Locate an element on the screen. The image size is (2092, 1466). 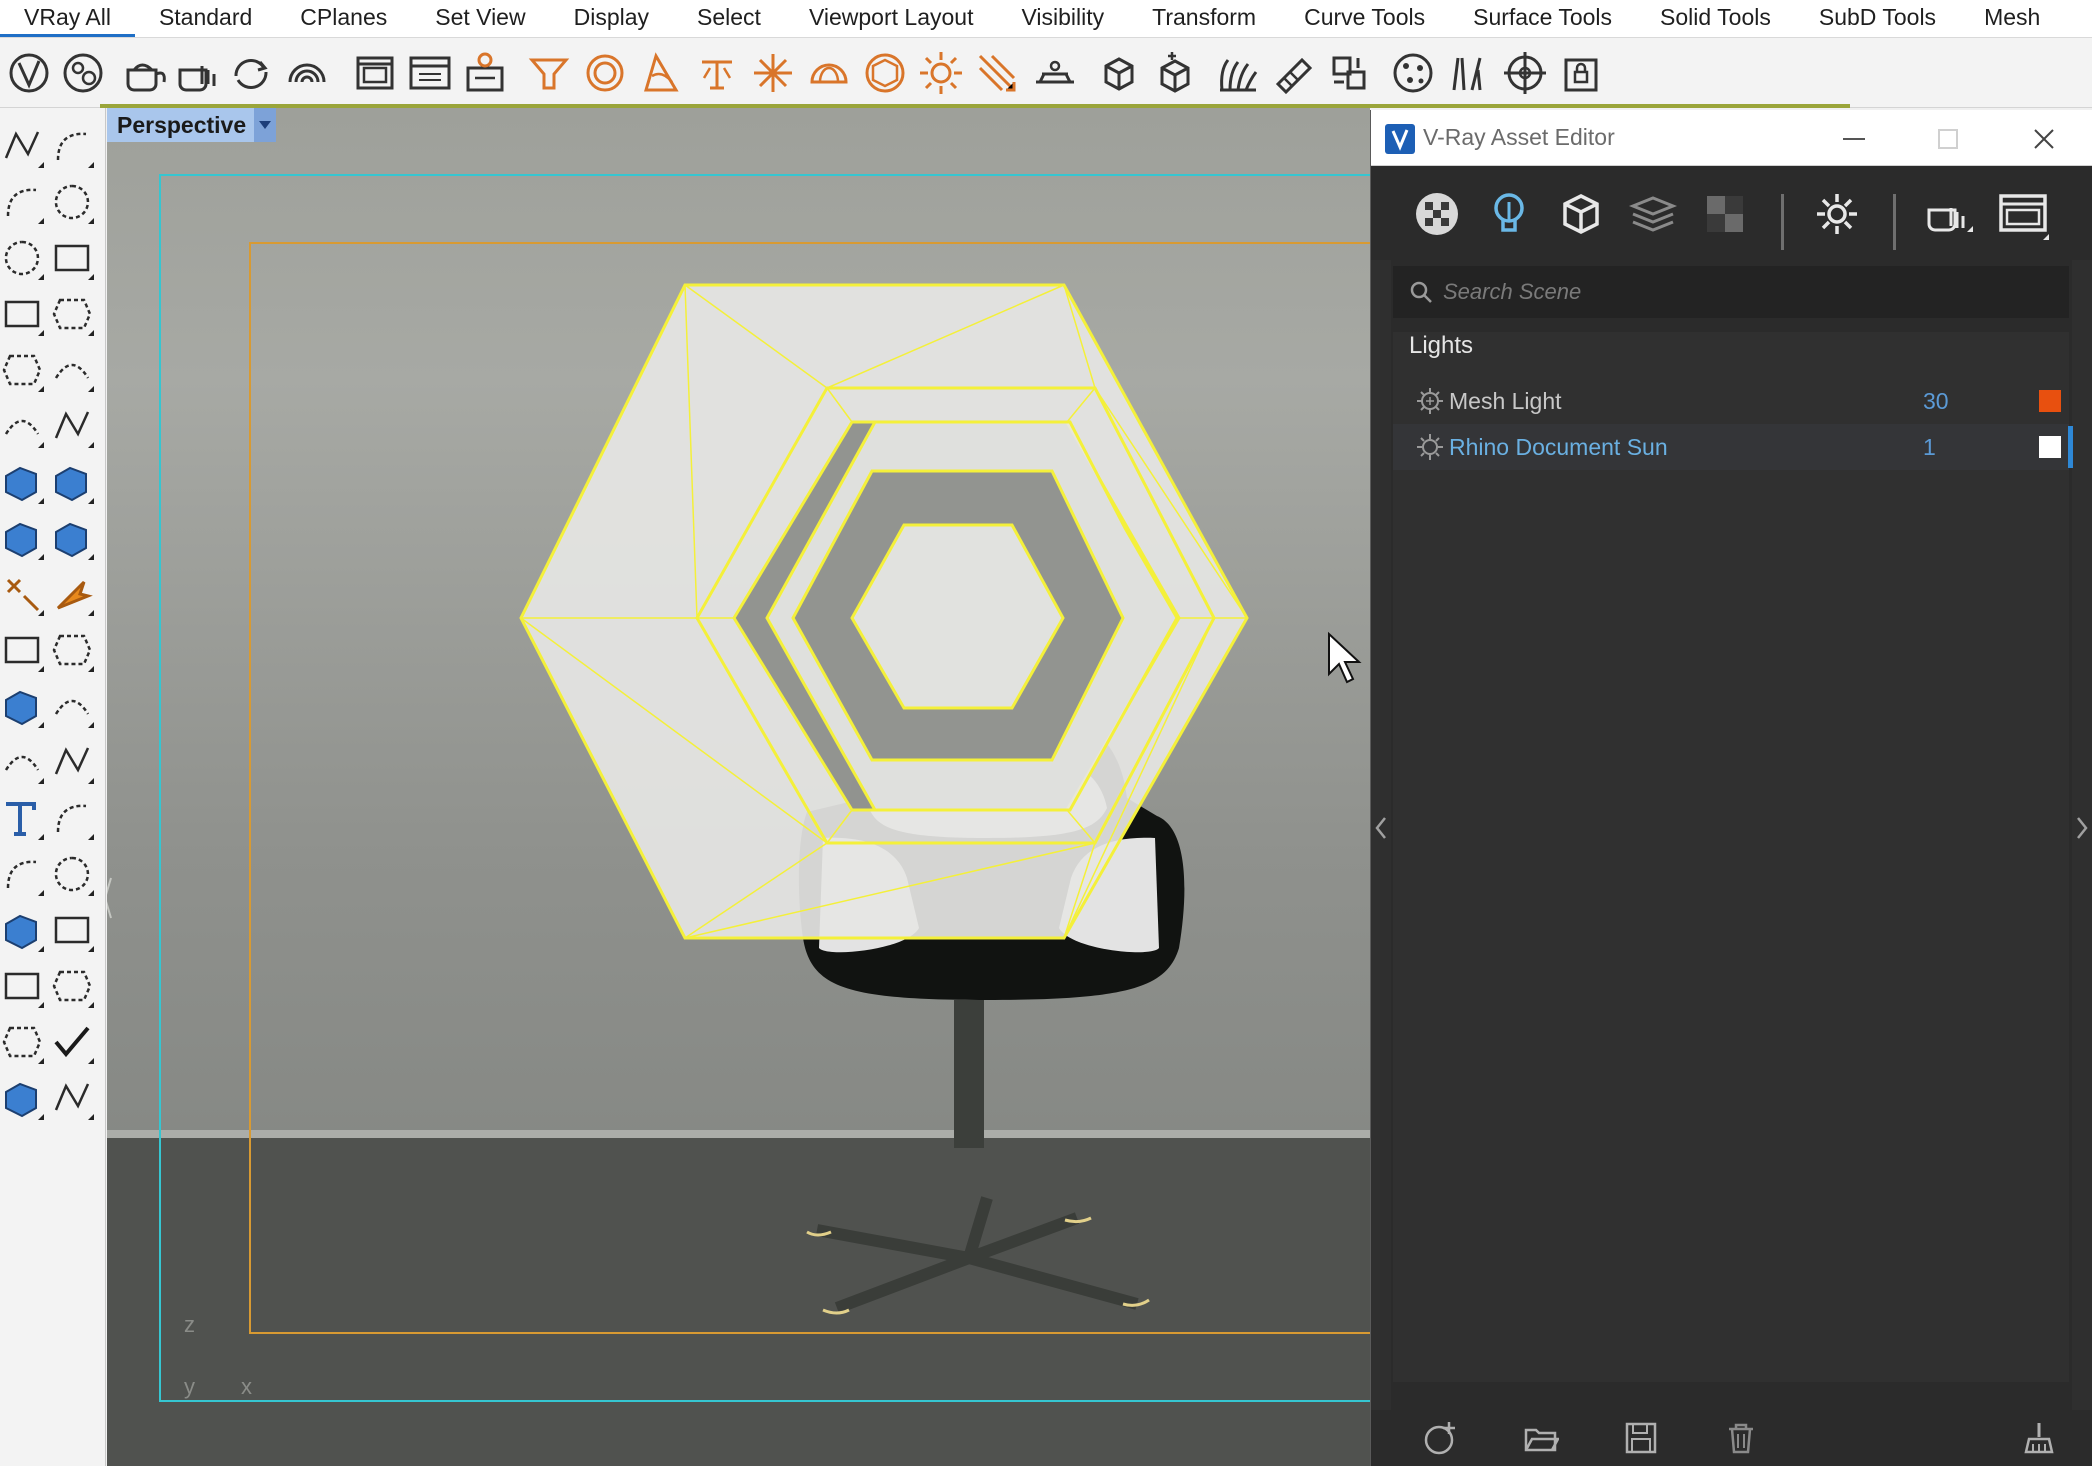
check-icon is located at coordinates (72, 1042).